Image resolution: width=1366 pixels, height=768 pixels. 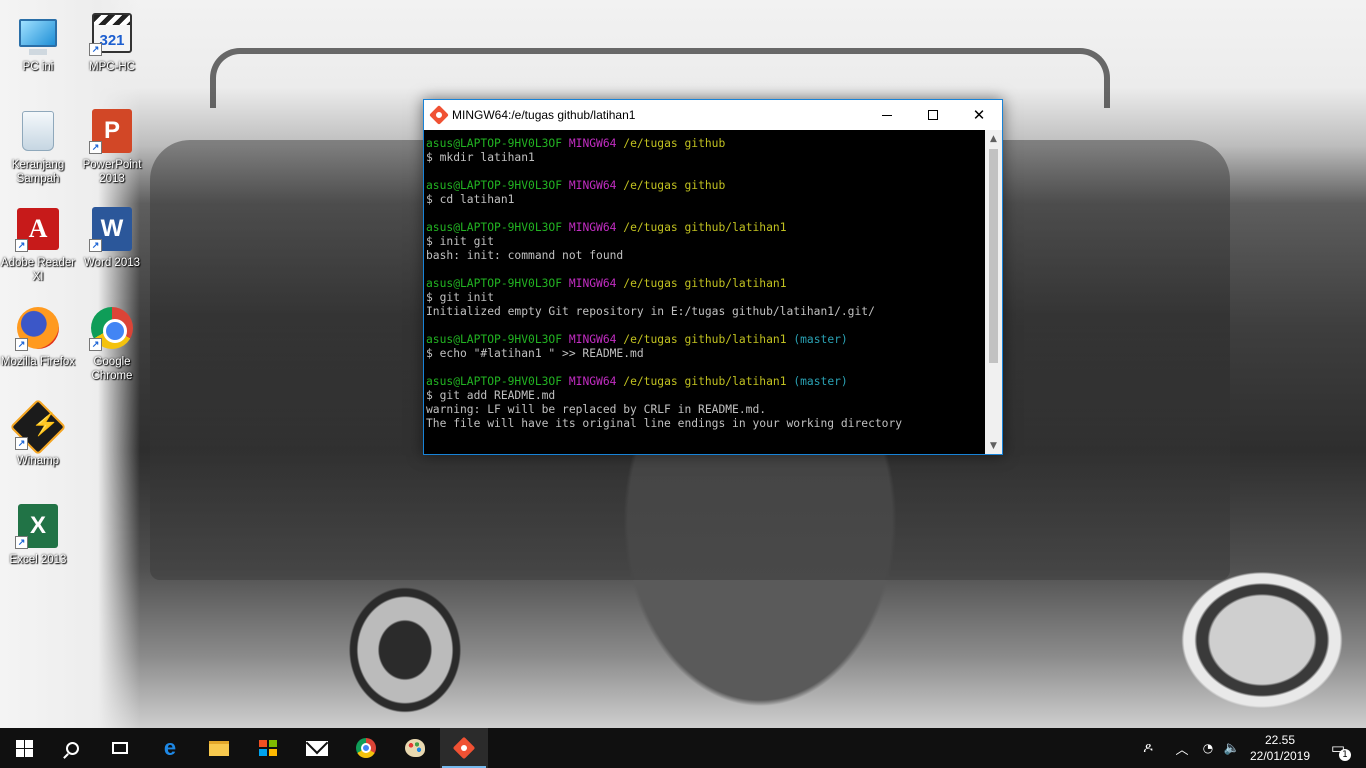 I want to click on taskbar-paint, so click(x=415, y=748).